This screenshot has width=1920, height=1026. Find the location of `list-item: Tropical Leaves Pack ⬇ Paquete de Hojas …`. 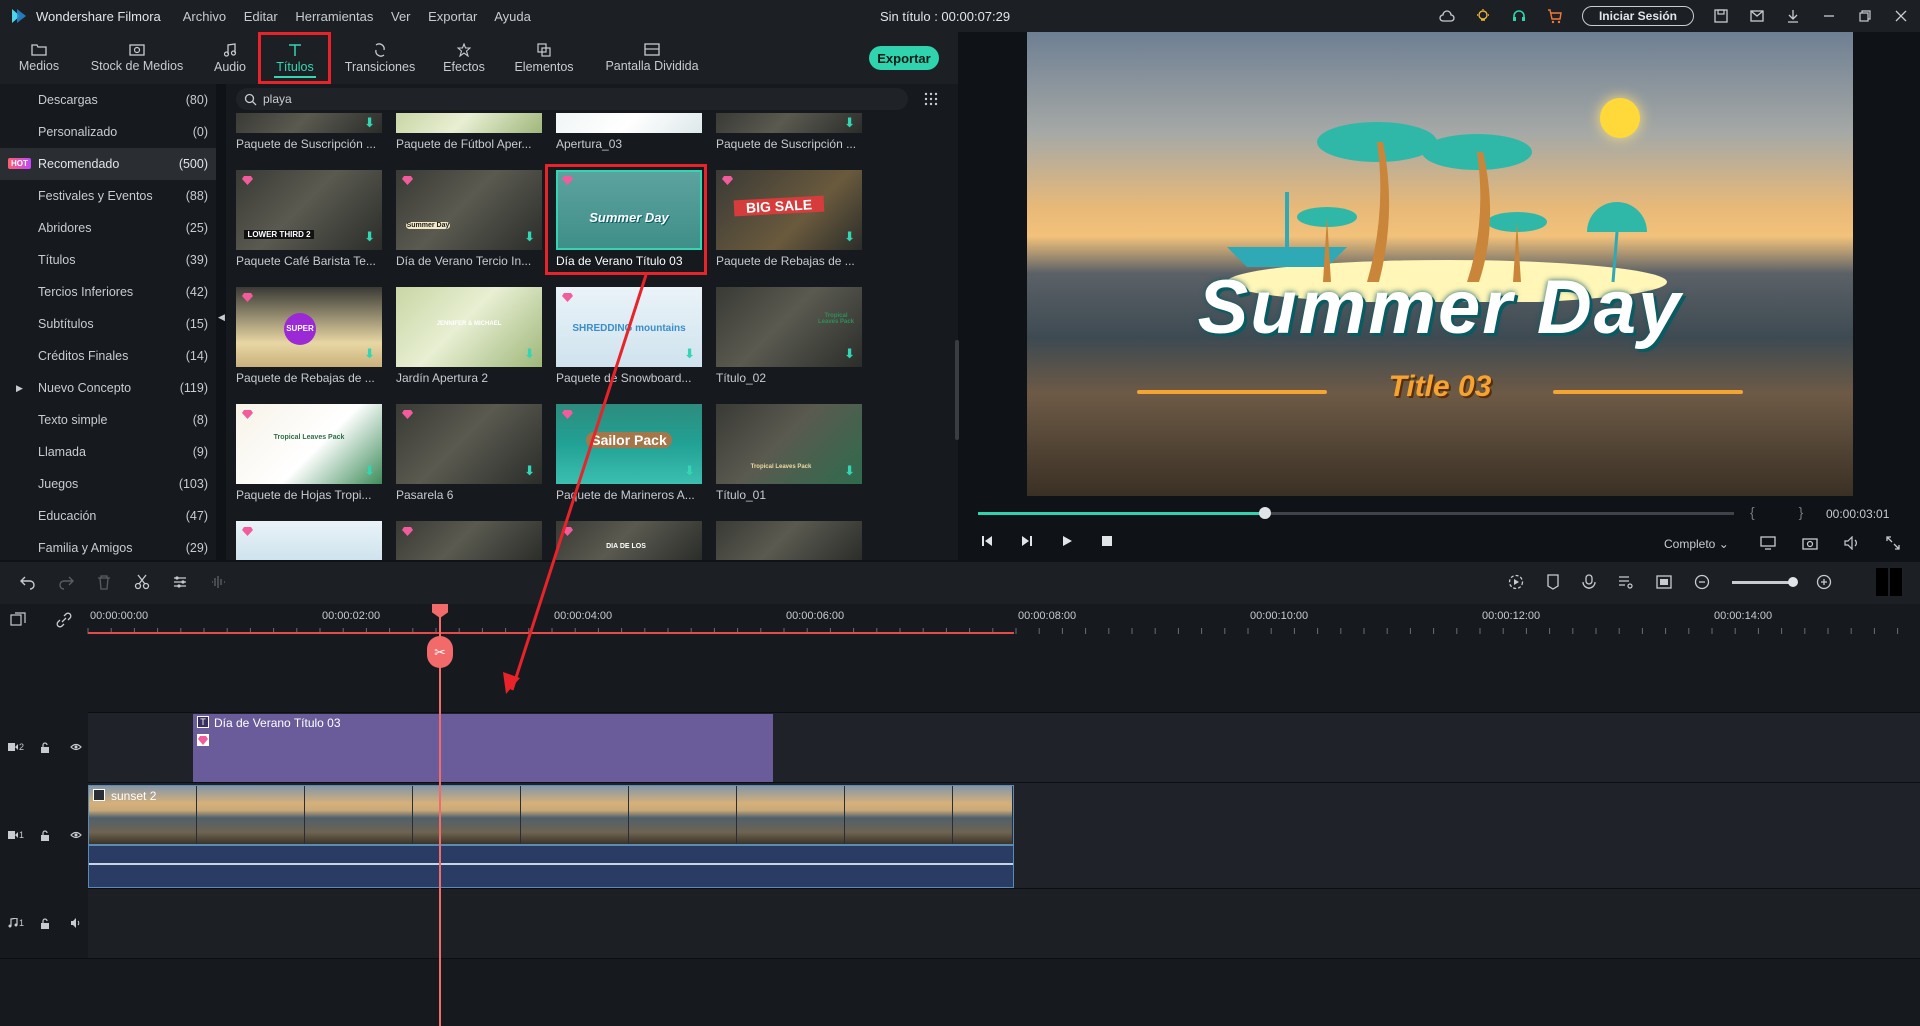

list-item: Tropical Leaves Pack ⬇ Paquete de Hojas … is located at coordinates (309, 453).